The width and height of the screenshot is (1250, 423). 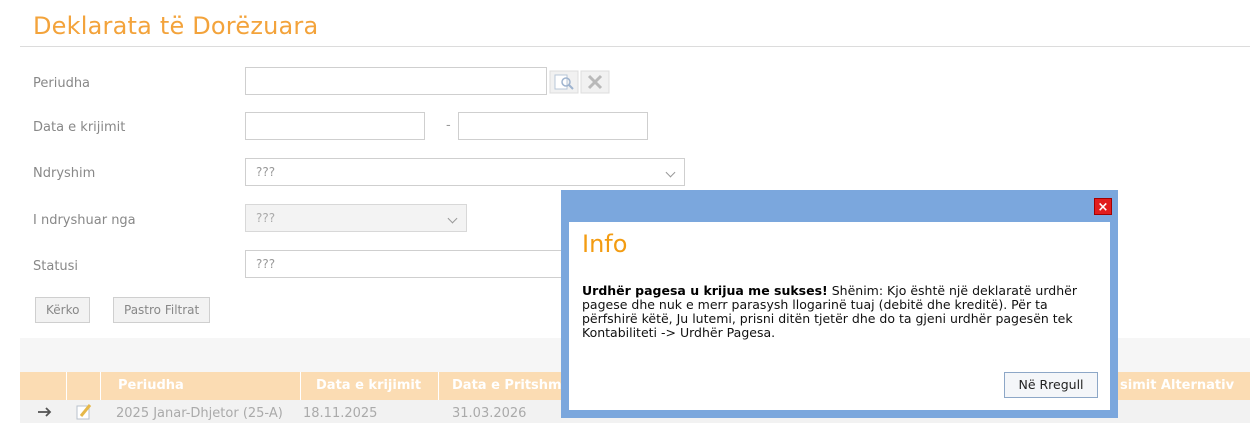 What do you see at coordinates (335, 126) in the screenshot?
I see `date-from-input` at bounding box center [335, 126].